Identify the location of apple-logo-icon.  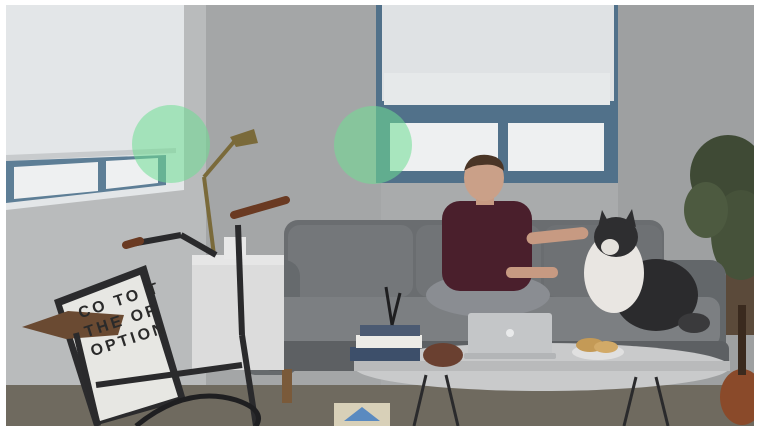
(510, 333).